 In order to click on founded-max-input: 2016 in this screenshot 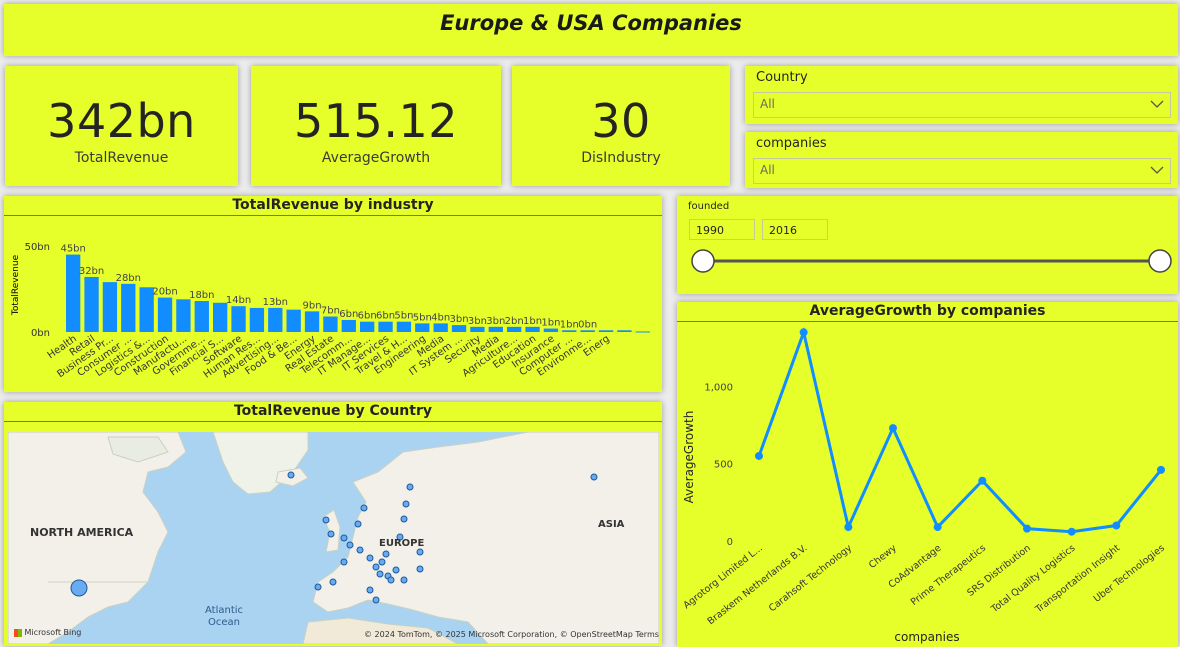, I will do `click(795, 229)`.